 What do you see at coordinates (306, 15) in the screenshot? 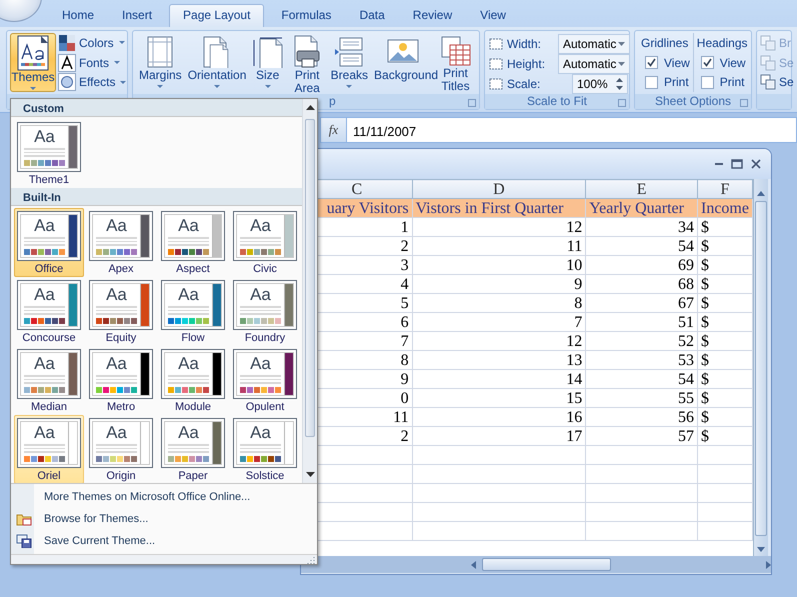
I see `ribbon-tab: Formulas` at bounding box center [306, 15].